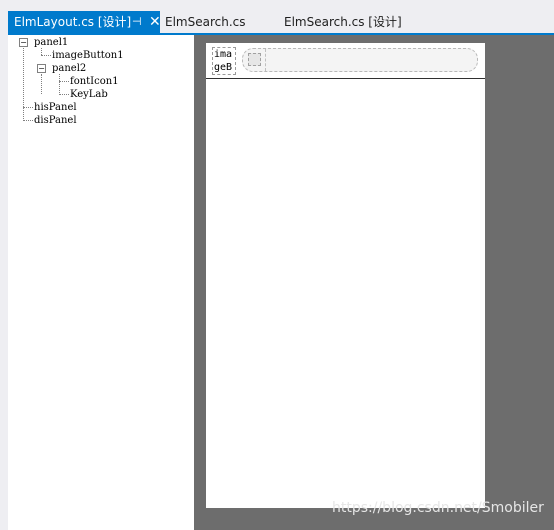 The height and width of the screenshot is (530, 554). I want to click on tree-item-hispanel: hisPanel, so click(55, 107).